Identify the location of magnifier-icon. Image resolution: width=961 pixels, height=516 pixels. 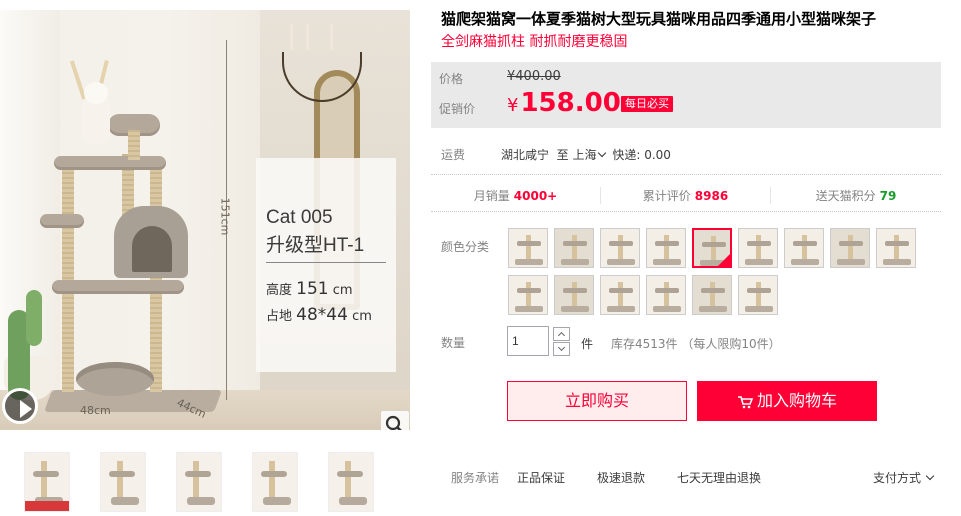
(393, 422).